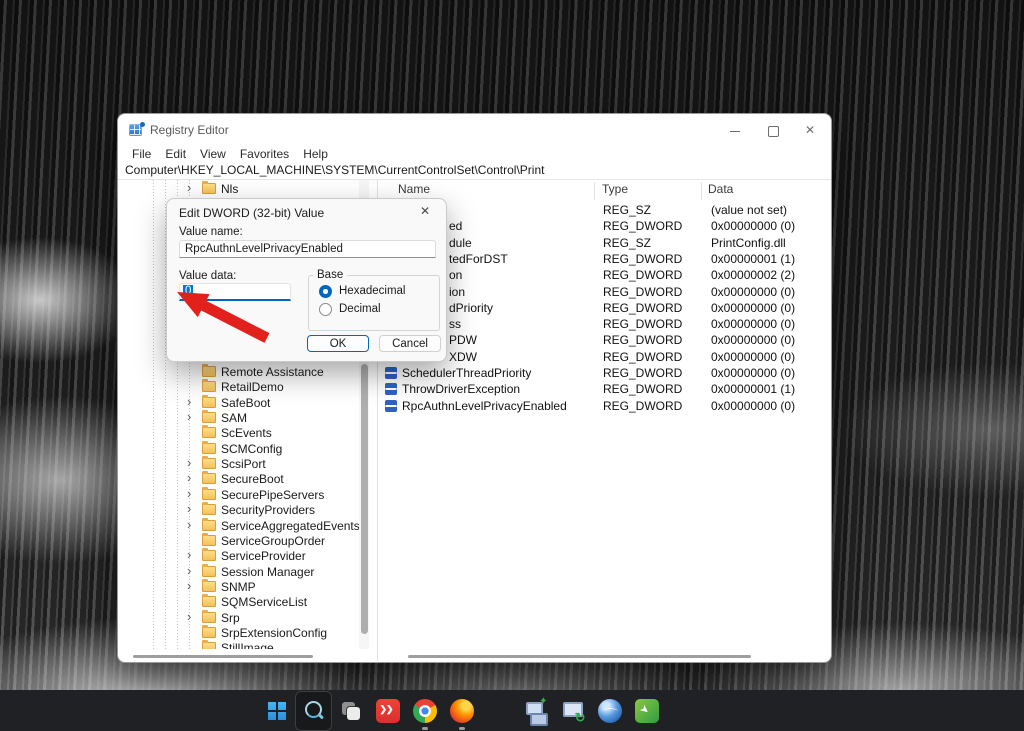  What do you see at coordinates (456, 226) in the screenshot?
I see `value-name-fragment: ed` at bounding box center [456, 226].